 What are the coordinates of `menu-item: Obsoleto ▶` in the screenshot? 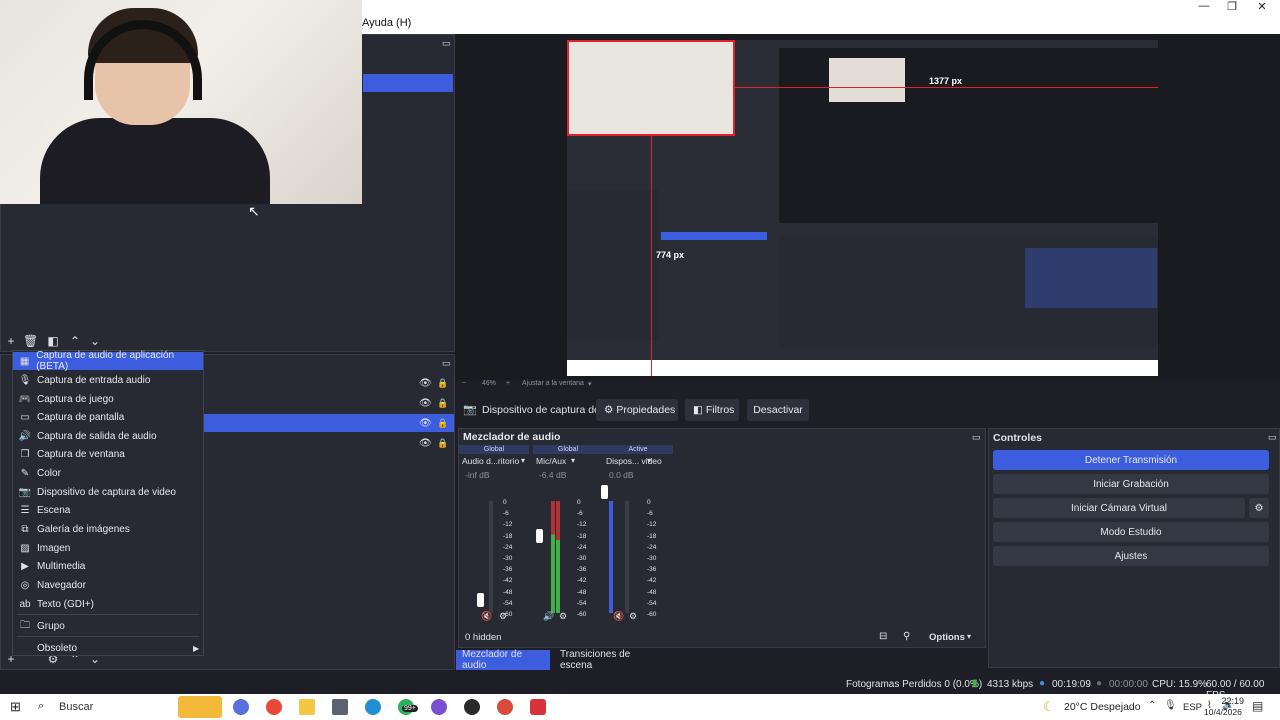 It's located at (108, 648).